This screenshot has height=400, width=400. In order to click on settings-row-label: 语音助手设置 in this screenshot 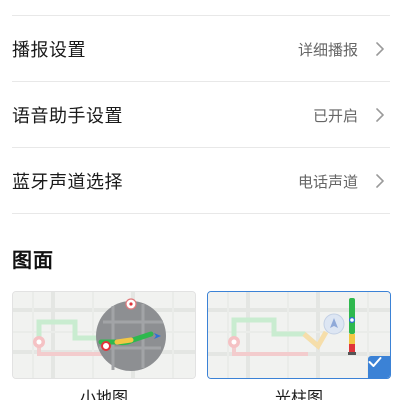, I will do `click(67, 116)`.